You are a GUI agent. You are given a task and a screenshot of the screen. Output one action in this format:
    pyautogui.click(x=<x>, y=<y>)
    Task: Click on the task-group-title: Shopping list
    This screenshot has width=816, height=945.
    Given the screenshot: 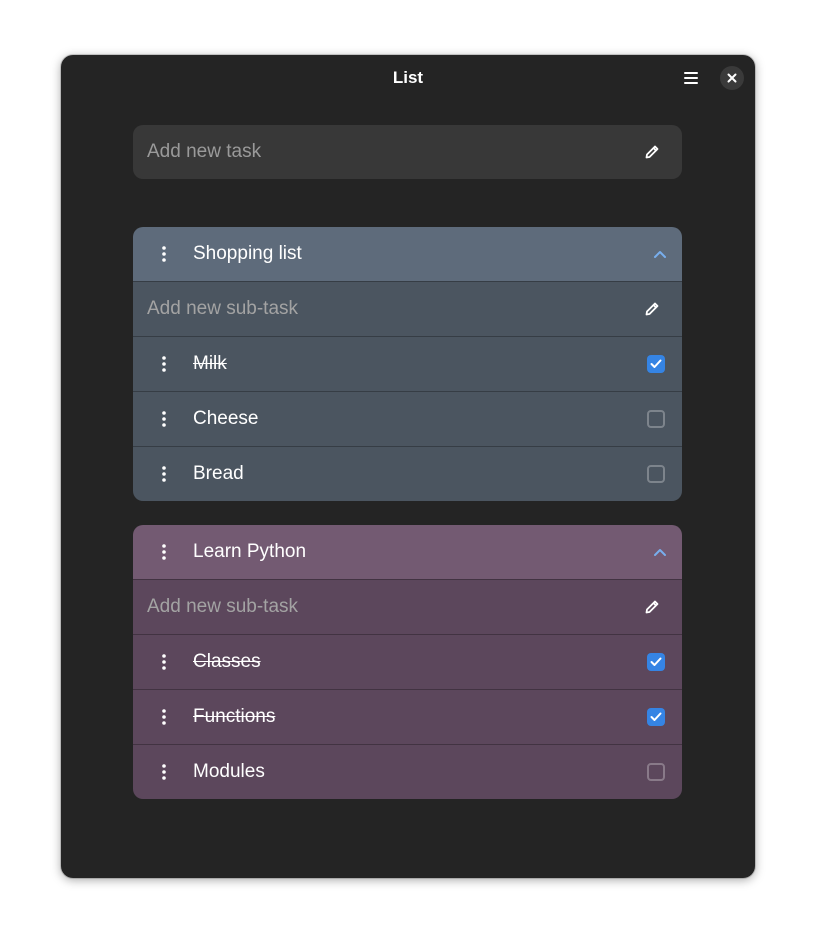 What is the action you would take?
    pyautogui.click(x=247, y=253)
    